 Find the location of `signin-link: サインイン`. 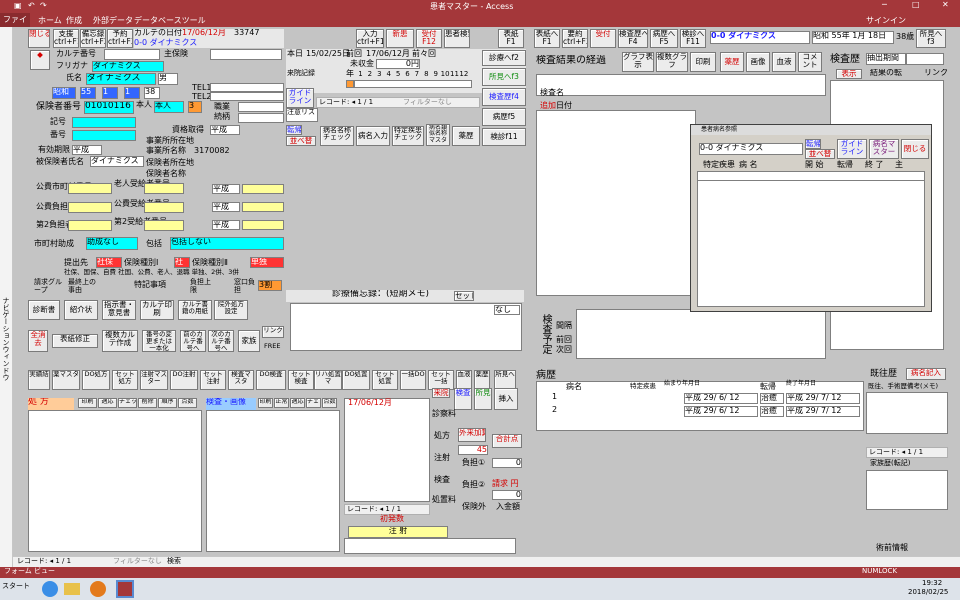

signin-link: サインイン is located at coordinates (886, 20).